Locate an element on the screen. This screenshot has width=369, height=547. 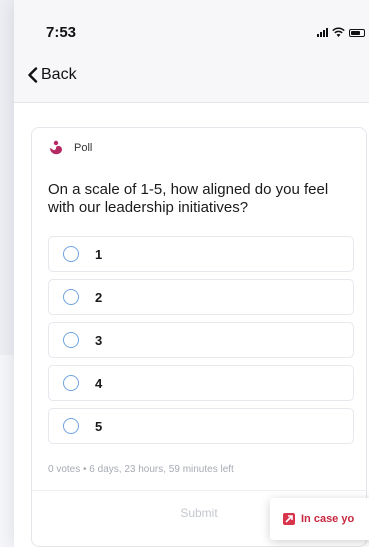
poll-option-4: 4 is located at coordinates (201, 383).